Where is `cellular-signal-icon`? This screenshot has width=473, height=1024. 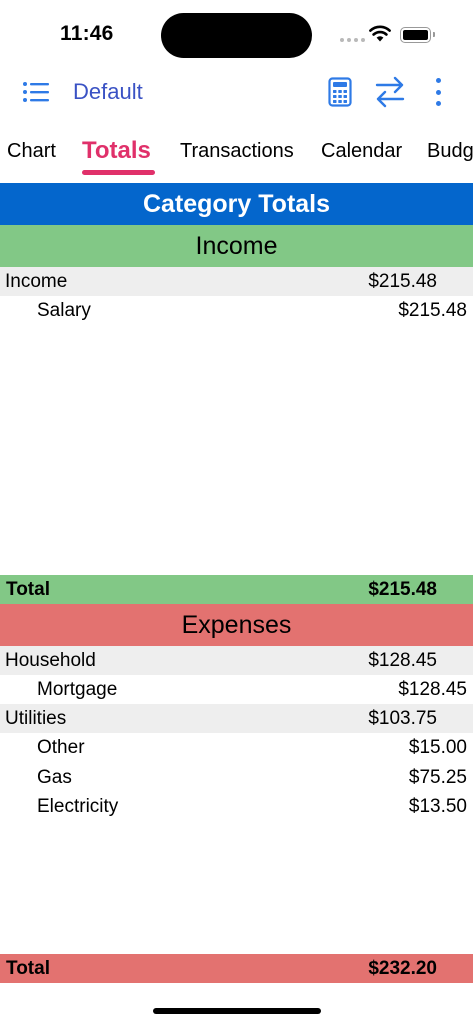 cellular-signal-icon is located at coordinates (352, 40).